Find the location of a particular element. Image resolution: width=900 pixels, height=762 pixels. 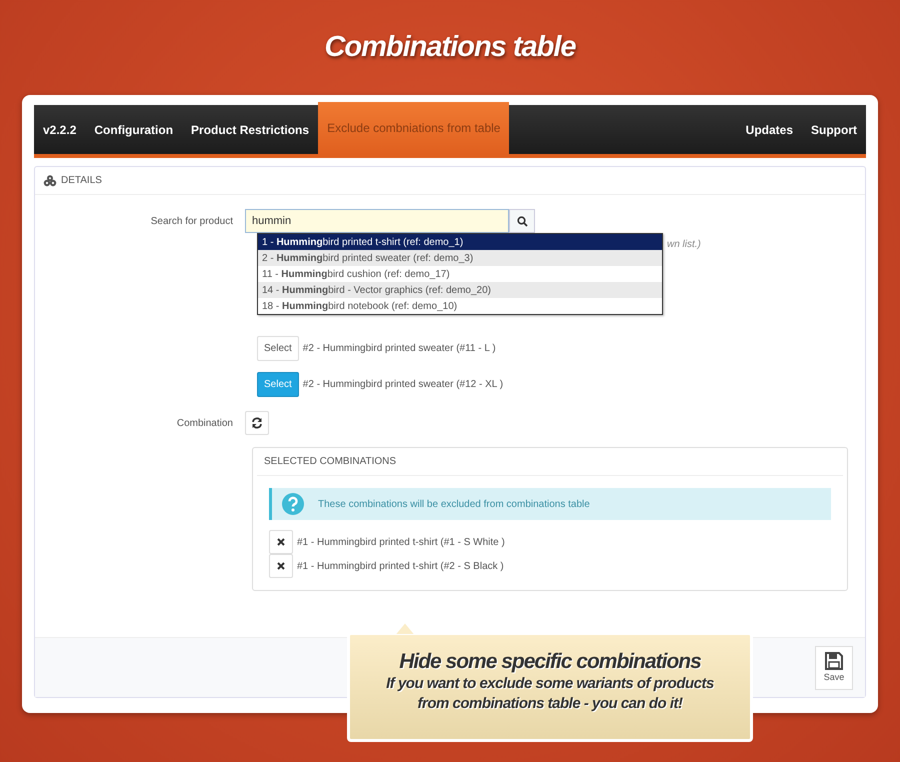

refresh-icon is located at coordinates (257, 423).